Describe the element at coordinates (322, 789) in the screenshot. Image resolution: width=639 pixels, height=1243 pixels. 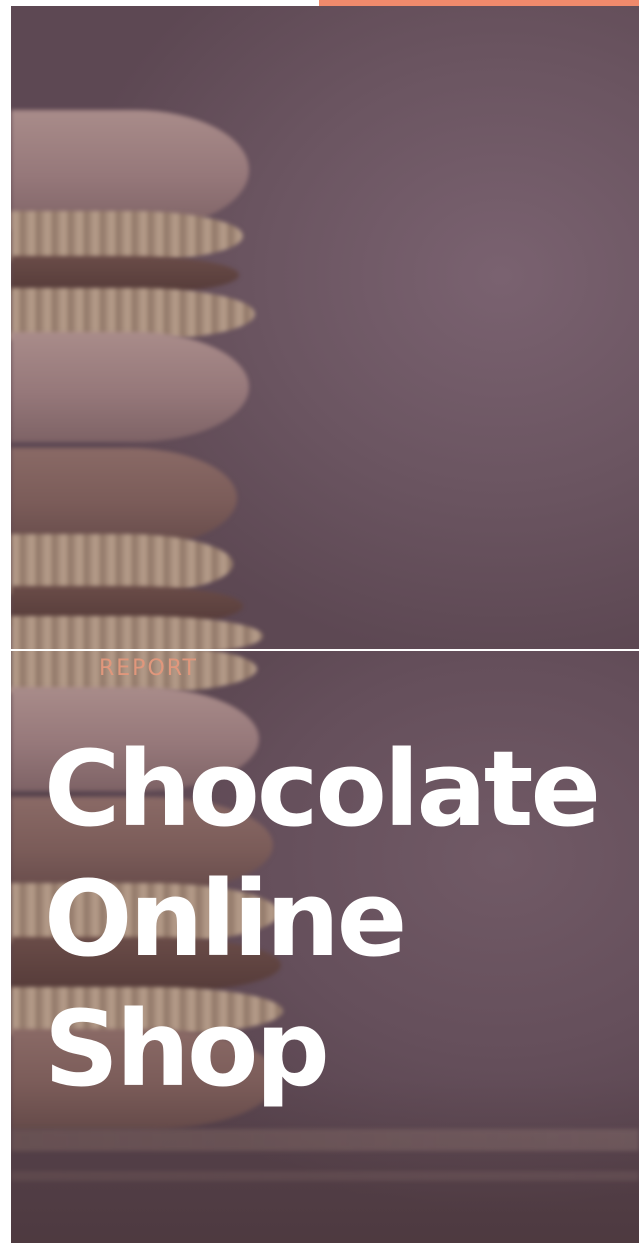
I see `title-line-1: Chocolate` at that location.